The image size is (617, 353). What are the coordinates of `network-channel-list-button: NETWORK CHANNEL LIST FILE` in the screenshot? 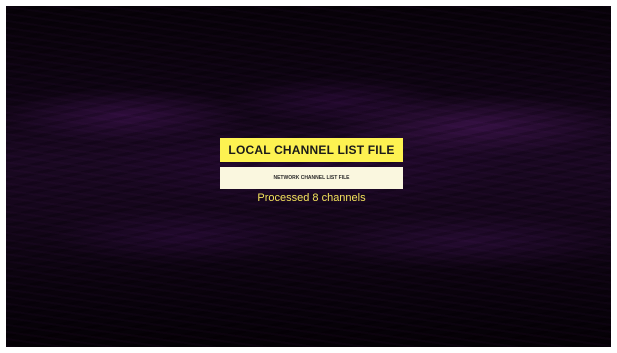 It's located at (311, 178).